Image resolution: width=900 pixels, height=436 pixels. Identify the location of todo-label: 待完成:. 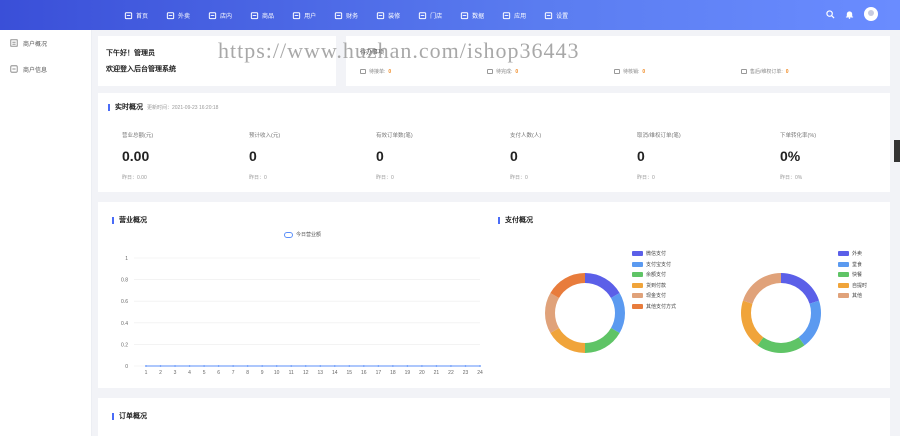
(504, 72).